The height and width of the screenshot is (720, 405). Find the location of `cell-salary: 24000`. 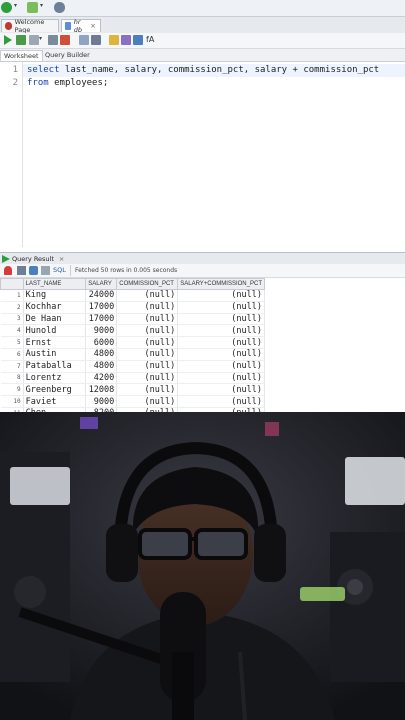

cell-salary: 24000 is located at coordinates (101, 295).